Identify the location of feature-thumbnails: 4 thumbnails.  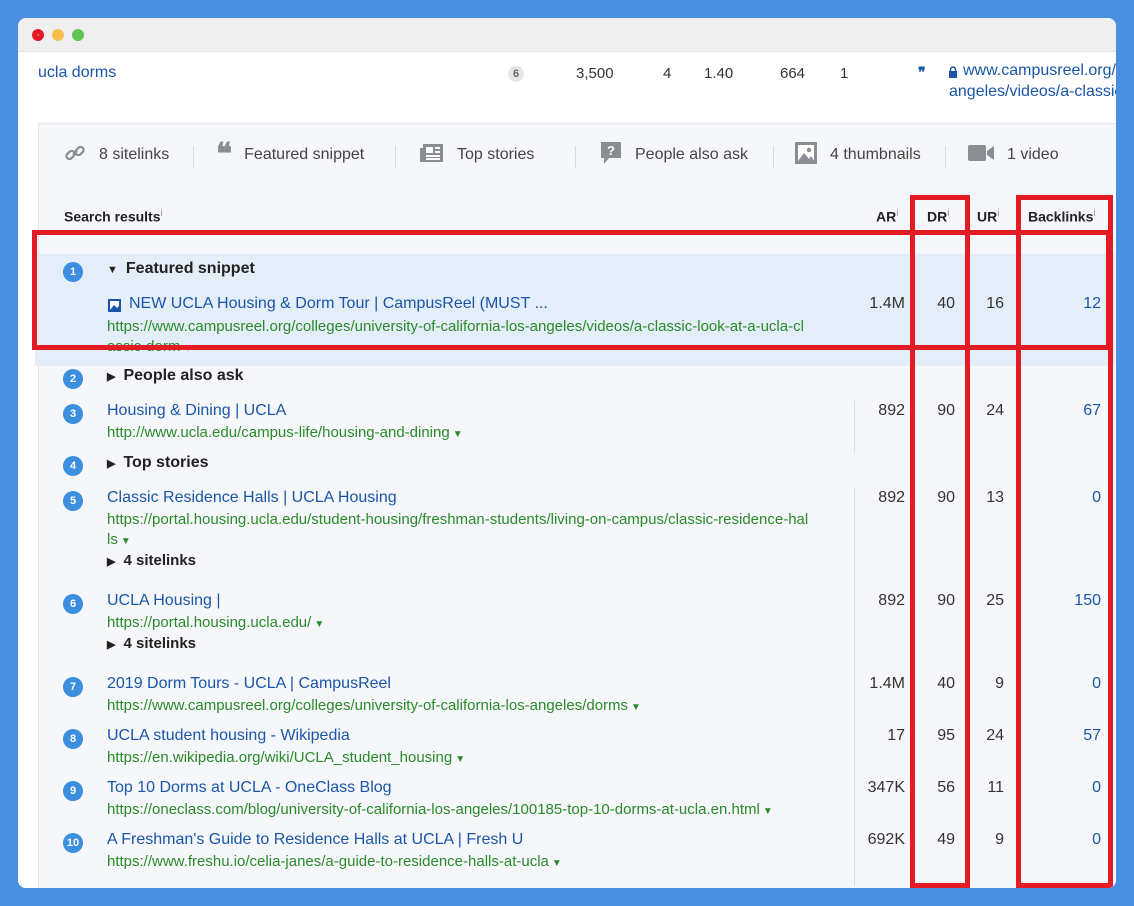
(857, 155).